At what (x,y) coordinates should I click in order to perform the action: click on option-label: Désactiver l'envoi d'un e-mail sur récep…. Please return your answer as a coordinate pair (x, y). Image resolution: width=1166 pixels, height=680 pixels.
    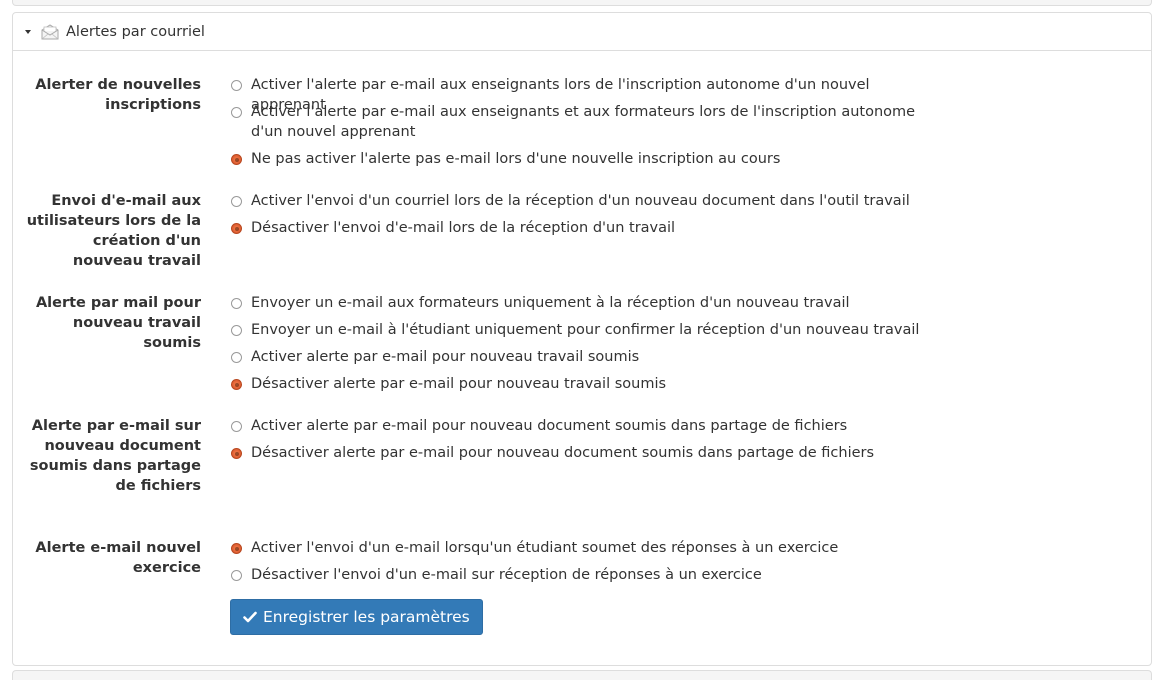
    Looking at the image, I should click on (506, 575).